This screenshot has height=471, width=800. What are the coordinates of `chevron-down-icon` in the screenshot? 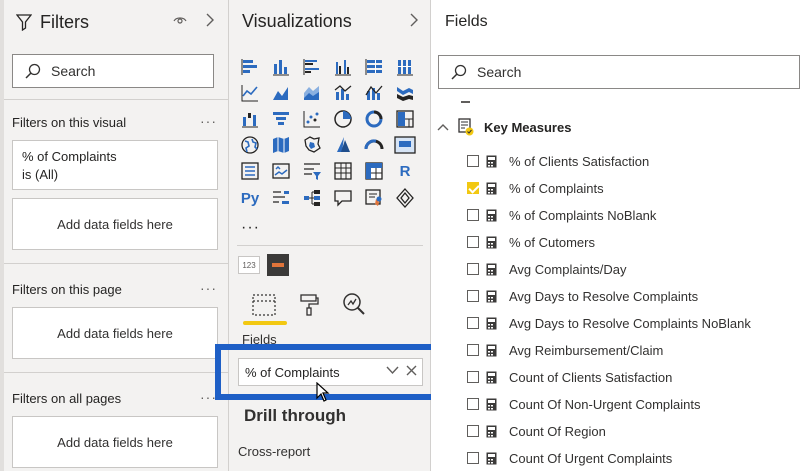 It's located at (392, 370).